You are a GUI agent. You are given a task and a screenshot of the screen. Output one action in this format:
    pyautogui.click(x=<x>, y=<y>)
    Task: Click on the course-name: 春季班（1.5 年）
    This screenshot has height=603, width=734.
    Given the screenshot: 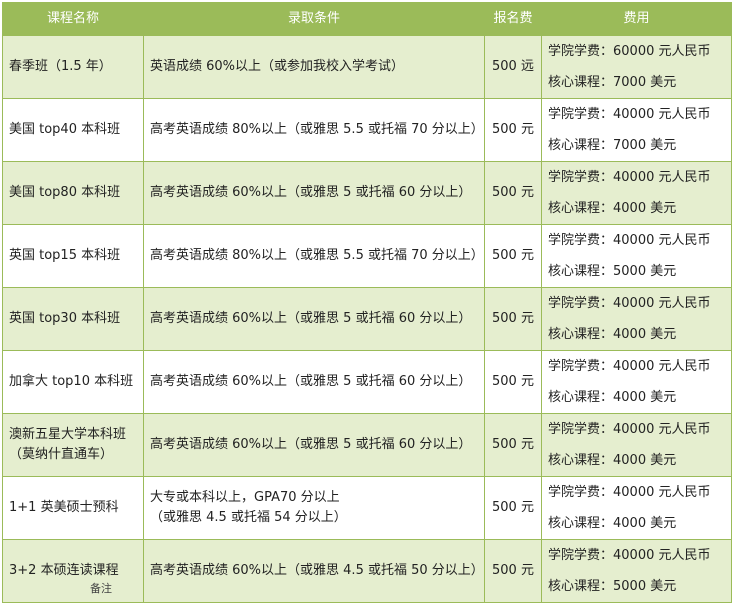 What is the action you would take?
    pyautogui.click(x=60, y=66)
    